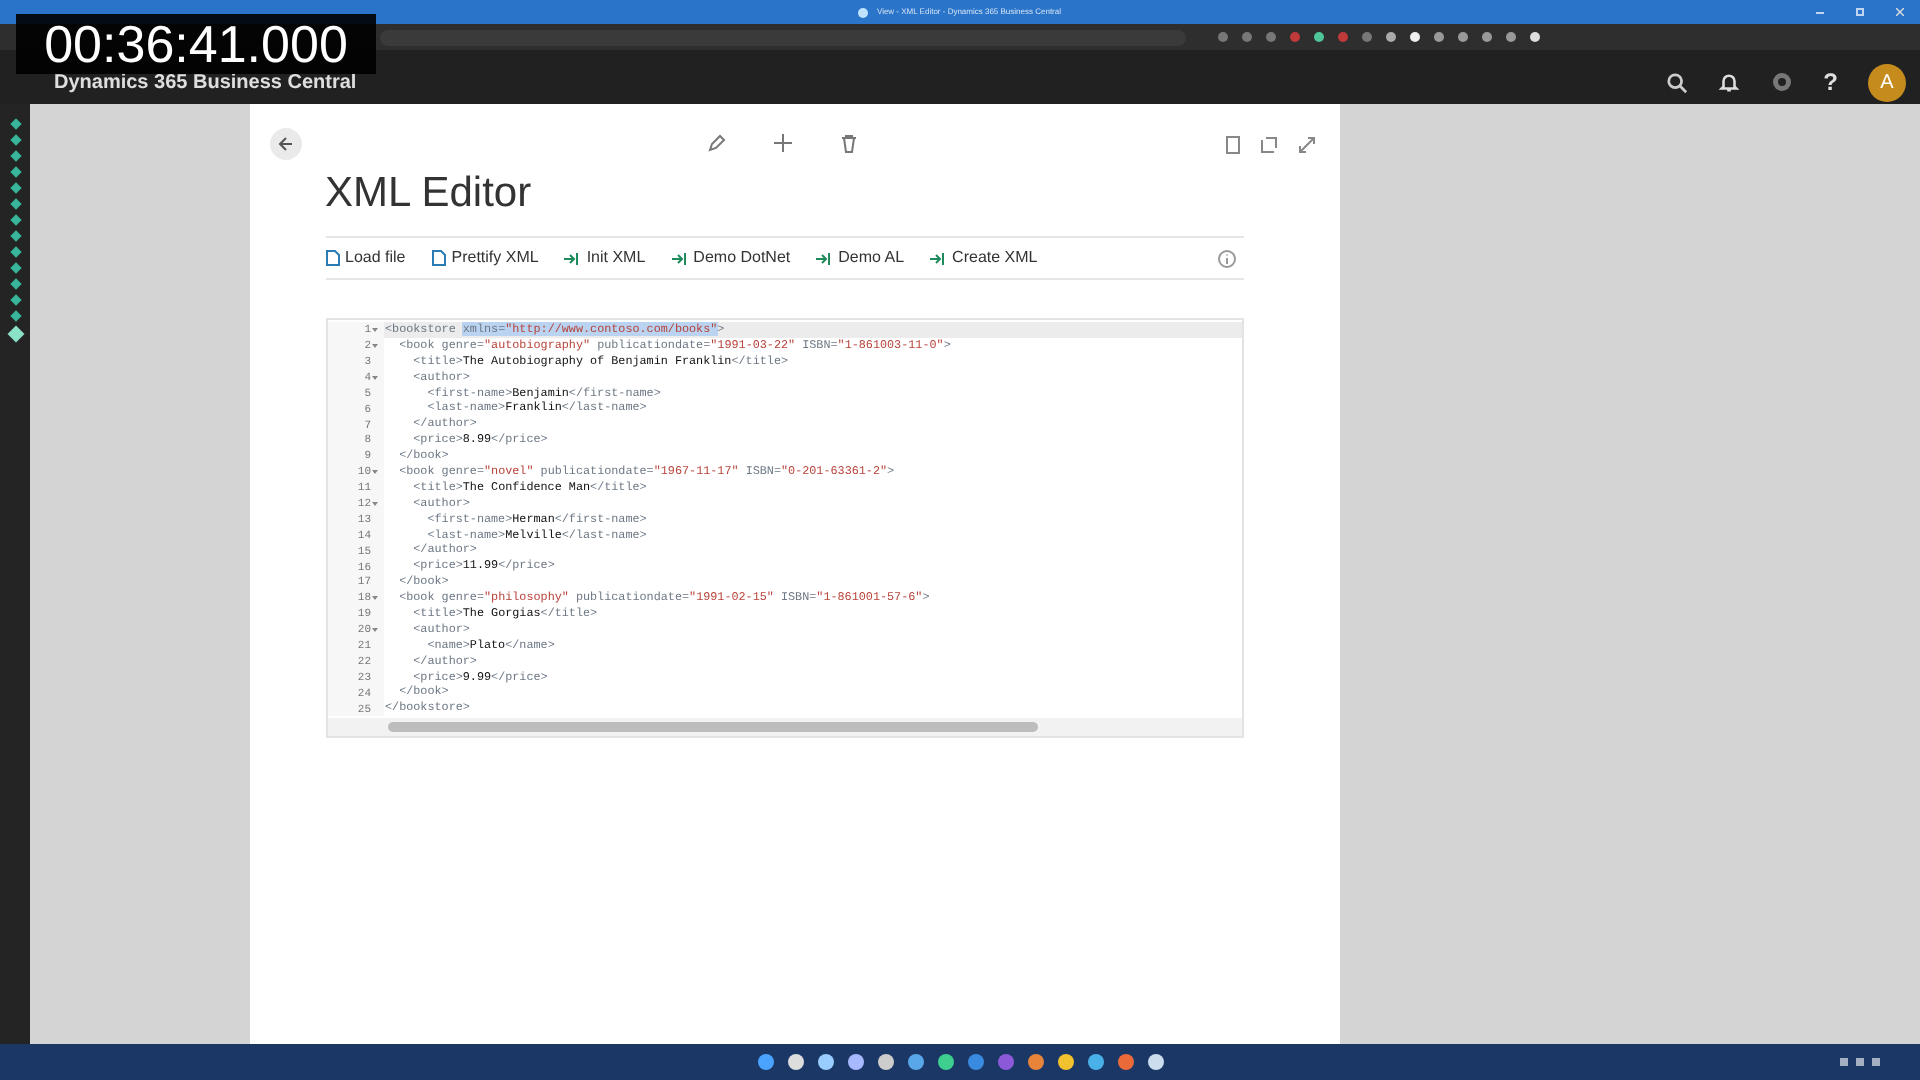  I want to click on action-button: Demo AL, so click(860, 258).